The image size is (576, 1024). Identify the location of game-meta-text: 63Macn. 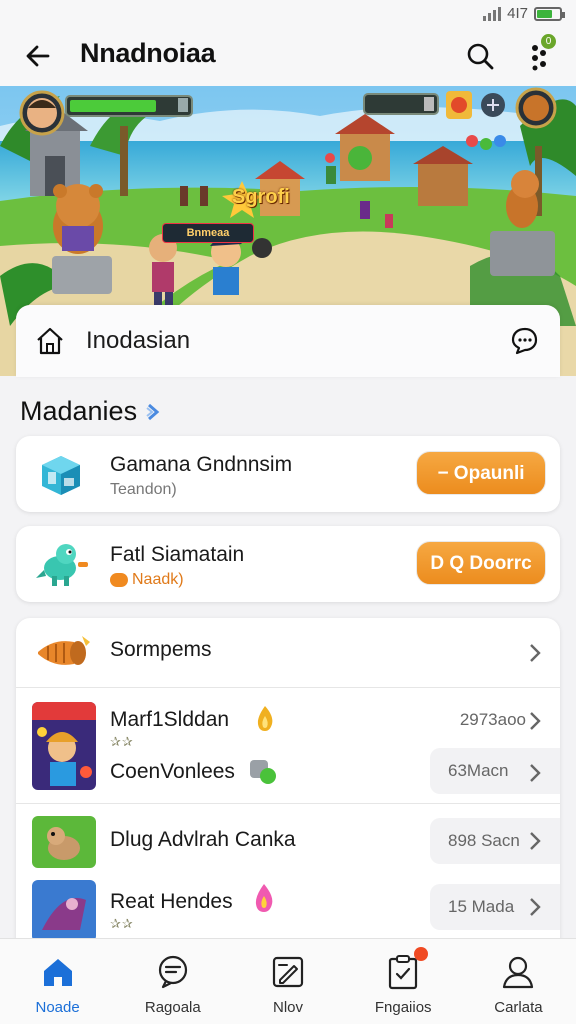
(478, 770).